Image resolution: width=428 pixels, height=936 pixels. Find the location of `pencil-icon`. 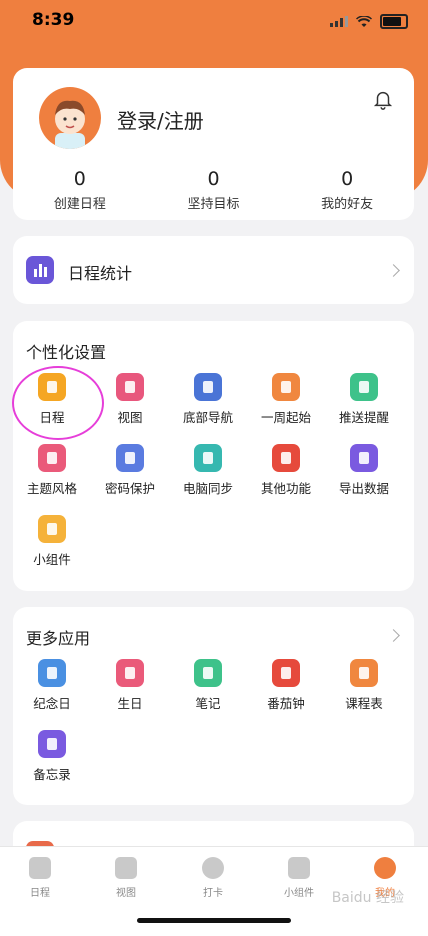

pencil-icon is located at coordinates (208, 673).